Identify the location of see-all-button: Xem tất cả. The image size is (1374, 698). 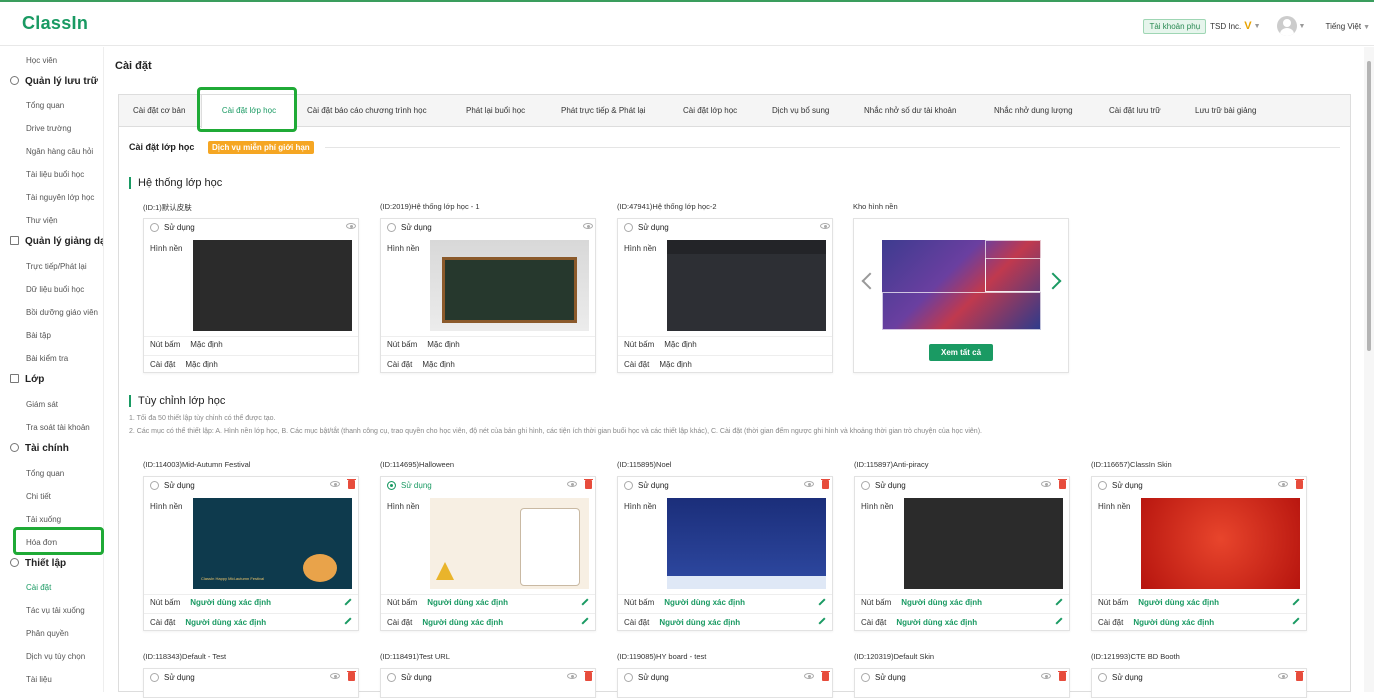
(961, 352).